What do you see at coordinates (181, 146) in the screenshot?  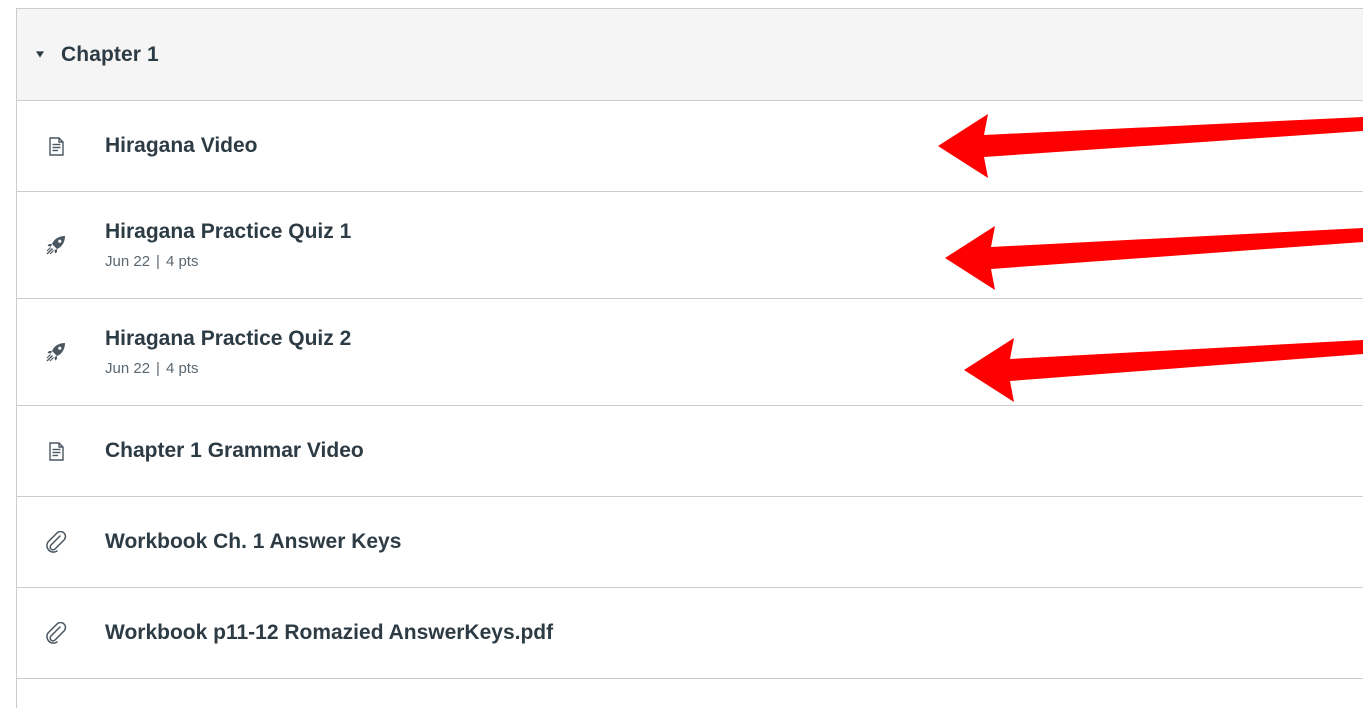 I see `module-item-title: Hiragana Video` at bounding box center [181, 146].